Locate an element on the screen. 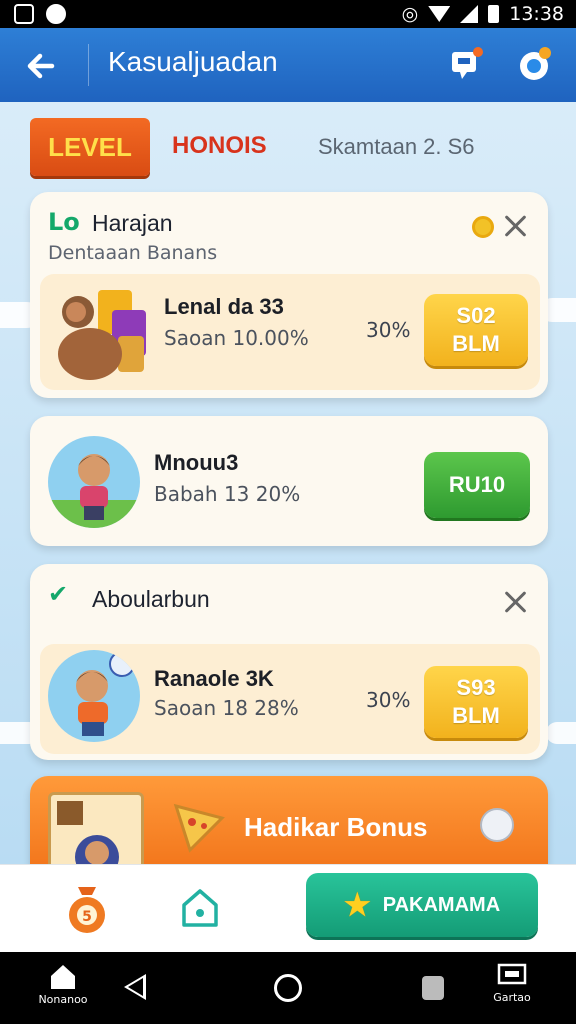 The height and width of the screenshot is (1024, 576). reward-progress: Babah 13 20% is located at coordinates (227, 494).